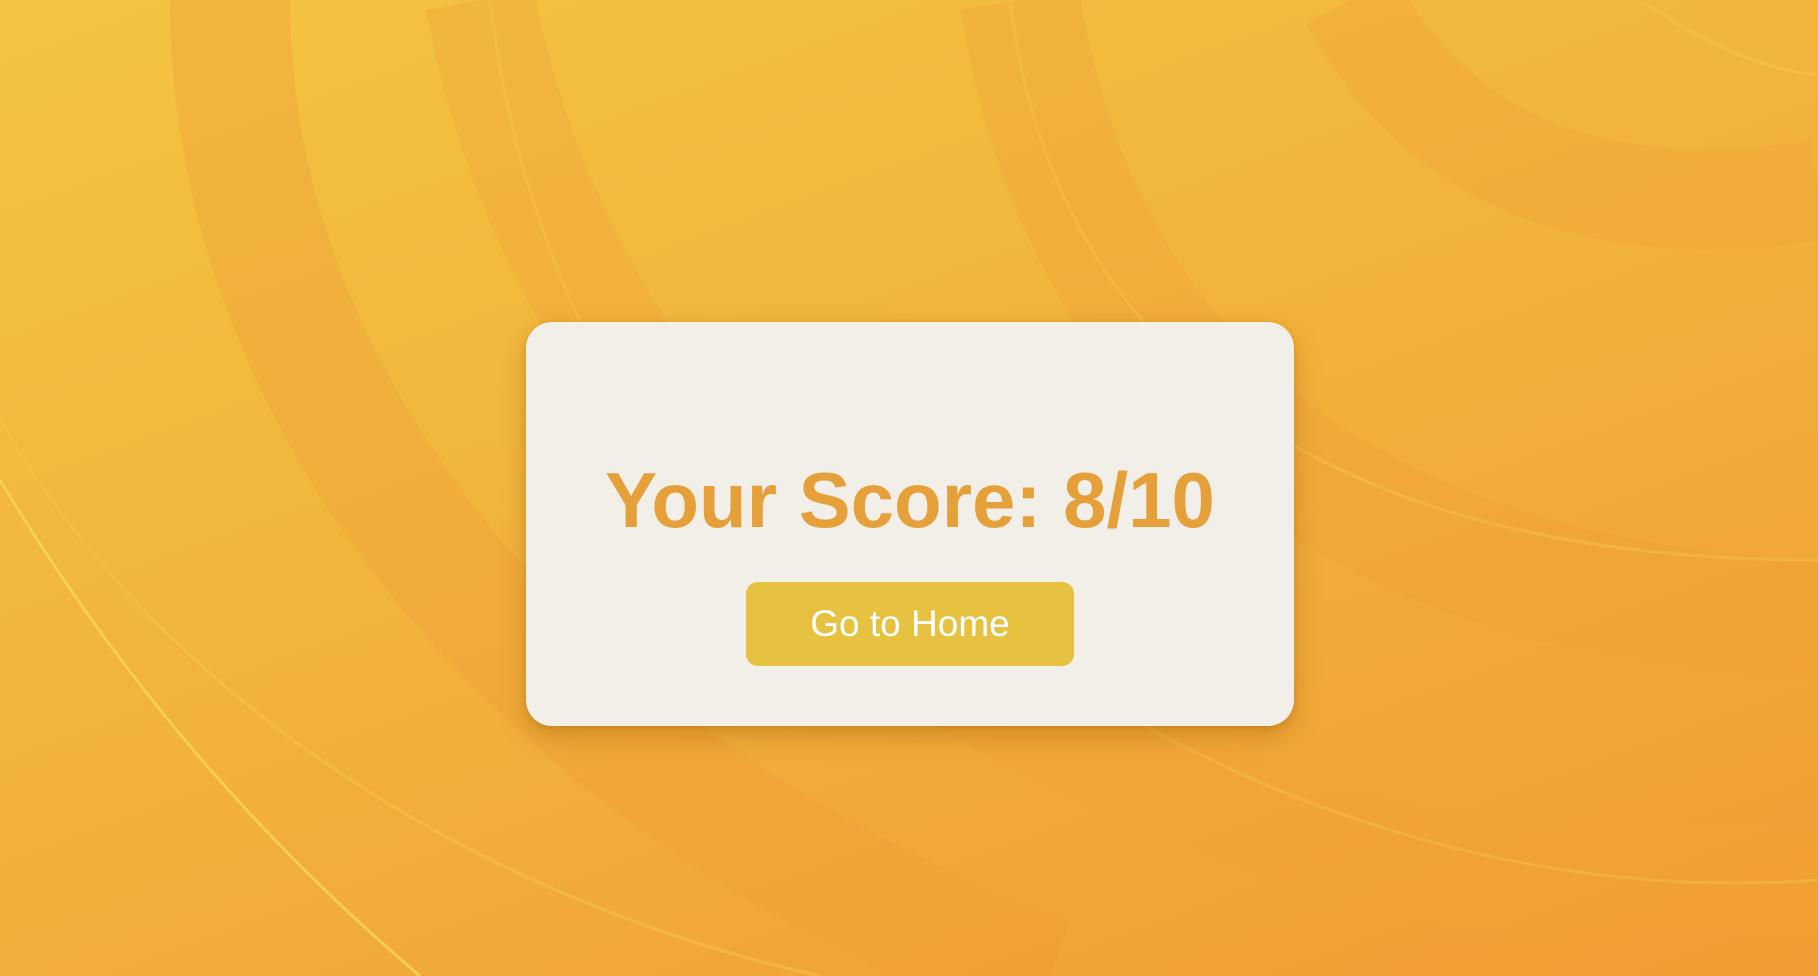  I want to click on score-title: Your Score: 8/10, so click(910, 500).